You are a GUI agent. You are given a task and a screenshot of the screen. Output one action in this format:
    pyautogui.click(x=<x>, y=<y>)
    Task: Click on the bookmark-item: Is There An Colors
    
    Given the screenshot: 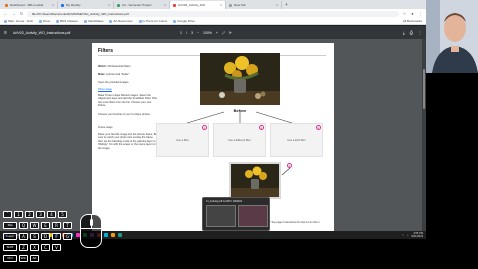 What is the action you would take?
    pyautogui.click(x=153, y=21)
    